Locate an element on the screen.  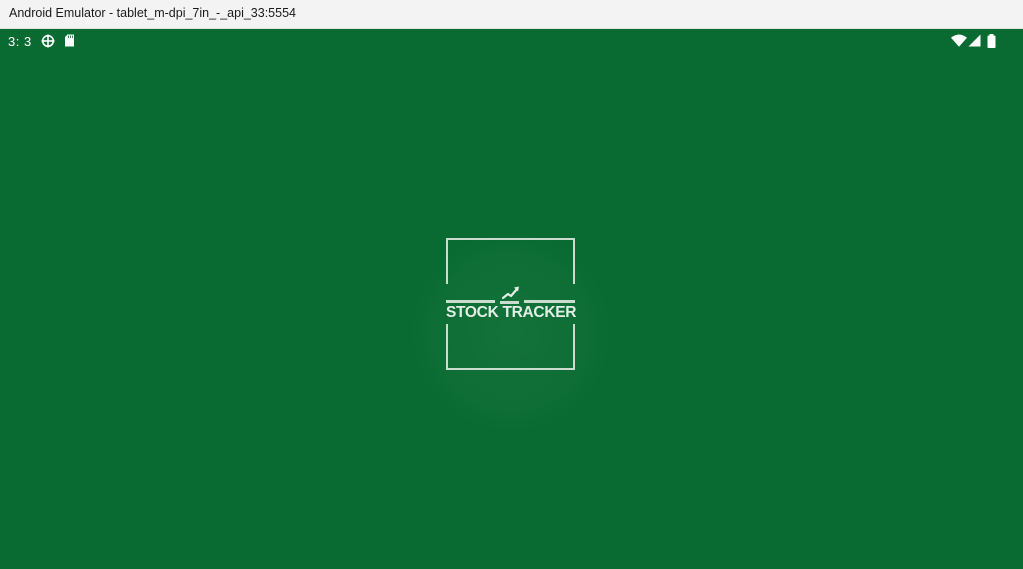
logo-divider-right is located at coordinates (549, 301).